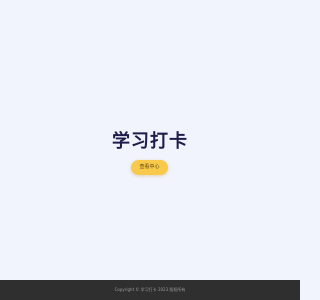 The width and height of the screenshot is (320, 300). Describe the element at coordinates (149, 167) in the screenshot. I see `cta-button: 查看中心` at that location.